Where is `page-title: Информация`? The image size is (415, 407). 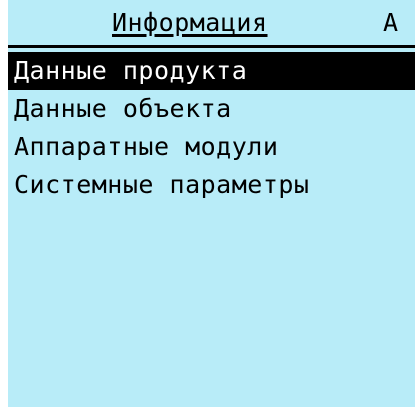 page-title: Информация is located at coordinates (190, 22).